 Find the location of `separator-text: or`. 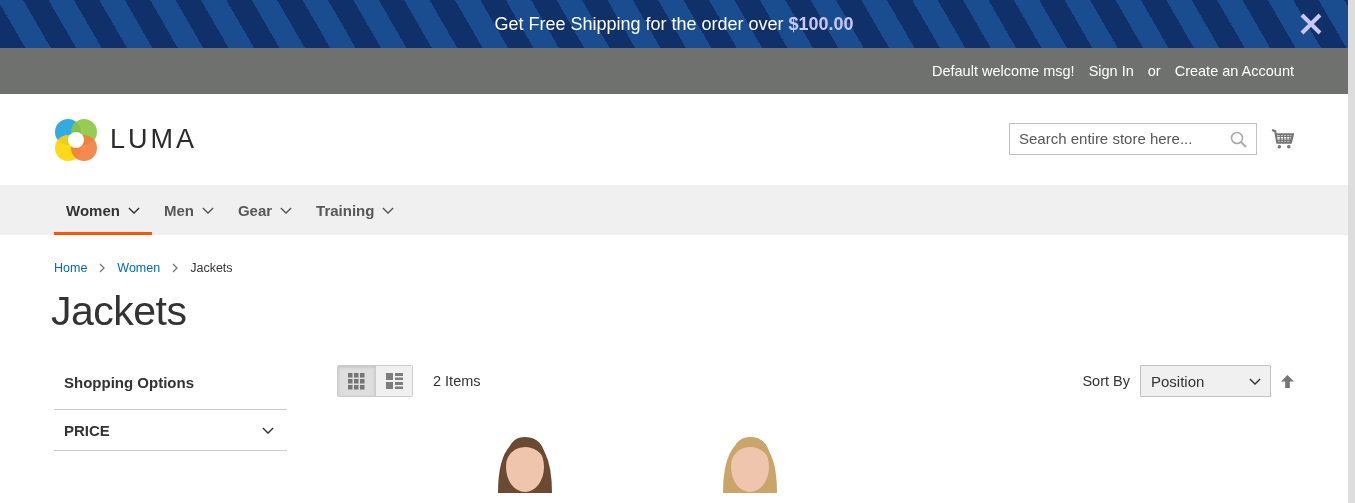

separator-text: or is located at coordinates (1154, 71).